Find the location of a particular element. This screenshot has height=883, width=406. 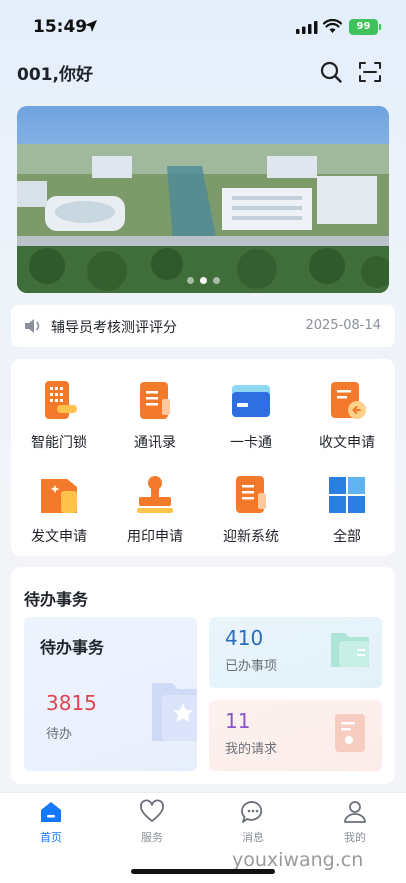

contacts-icon is located at coordinates (155, 400).